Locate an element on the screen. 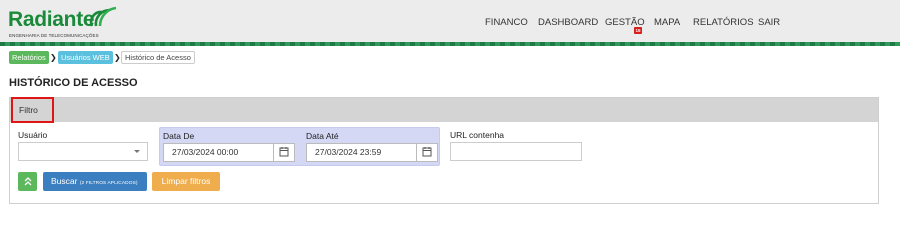 The image size is (900, 240). double-chevron-up-icon is located at coordinates (27, 181).